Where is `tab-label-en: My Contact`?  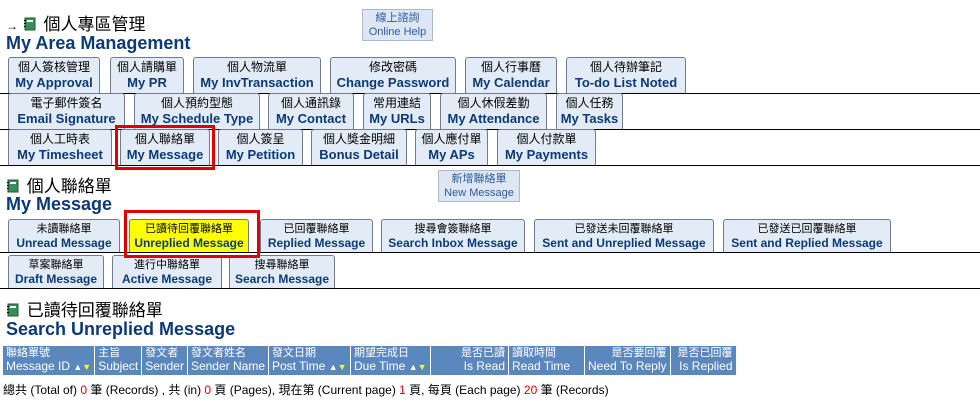
tab-label-en: My Contact is located at coordinates (311, 118).